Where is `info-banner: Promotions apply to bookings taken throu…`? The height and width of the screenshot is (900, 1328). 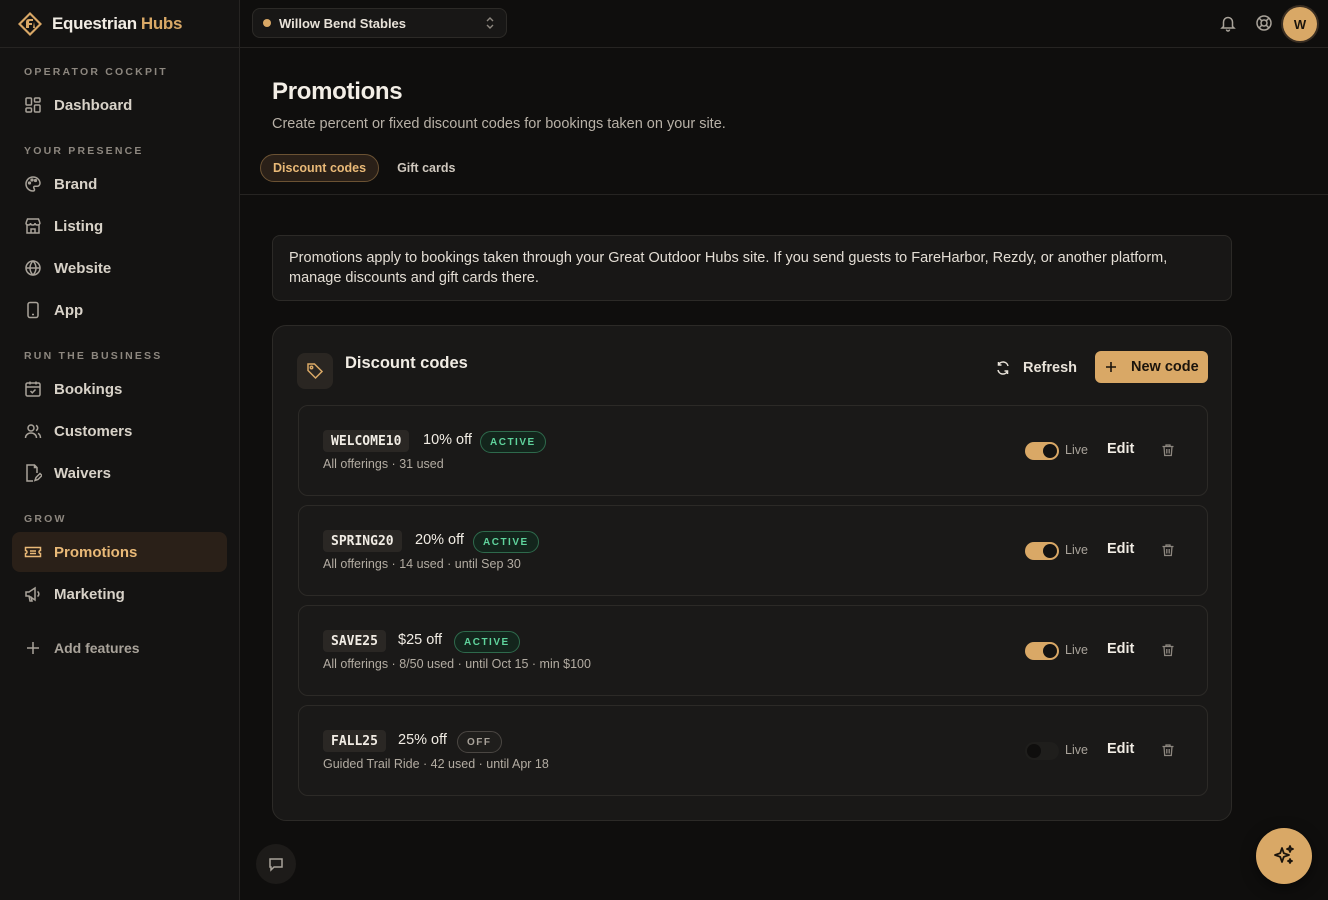 info-banner: Promotions apply to bookings taken throu… is located at coordinates (752, 268).